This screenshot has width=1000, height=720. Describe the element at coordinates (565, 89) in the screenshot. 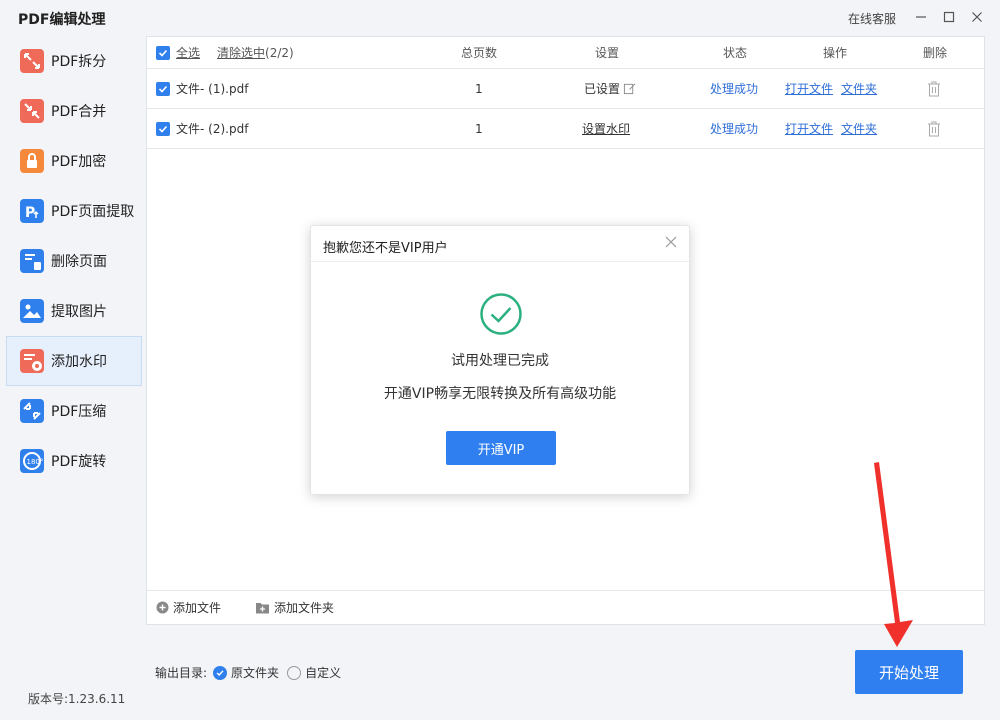

I see `table-row: 文件- (1).pdf 1 已设置 处理成功 打开文件 文件夹` at that location.